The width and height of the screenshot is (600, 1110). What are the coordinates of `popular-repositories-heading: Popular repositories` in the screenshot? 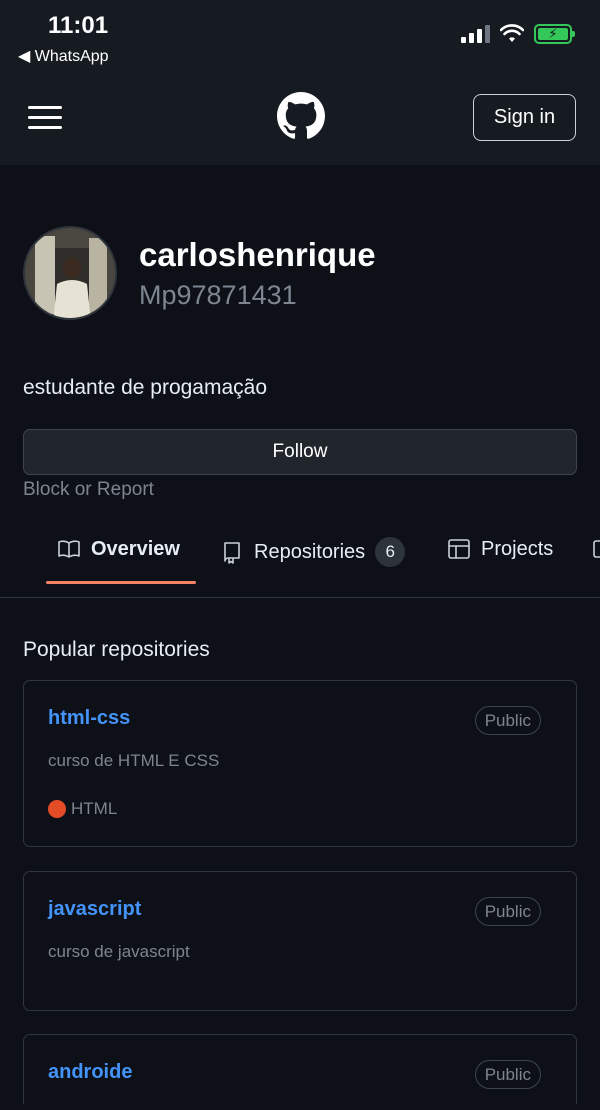 It's located at (116, 649).